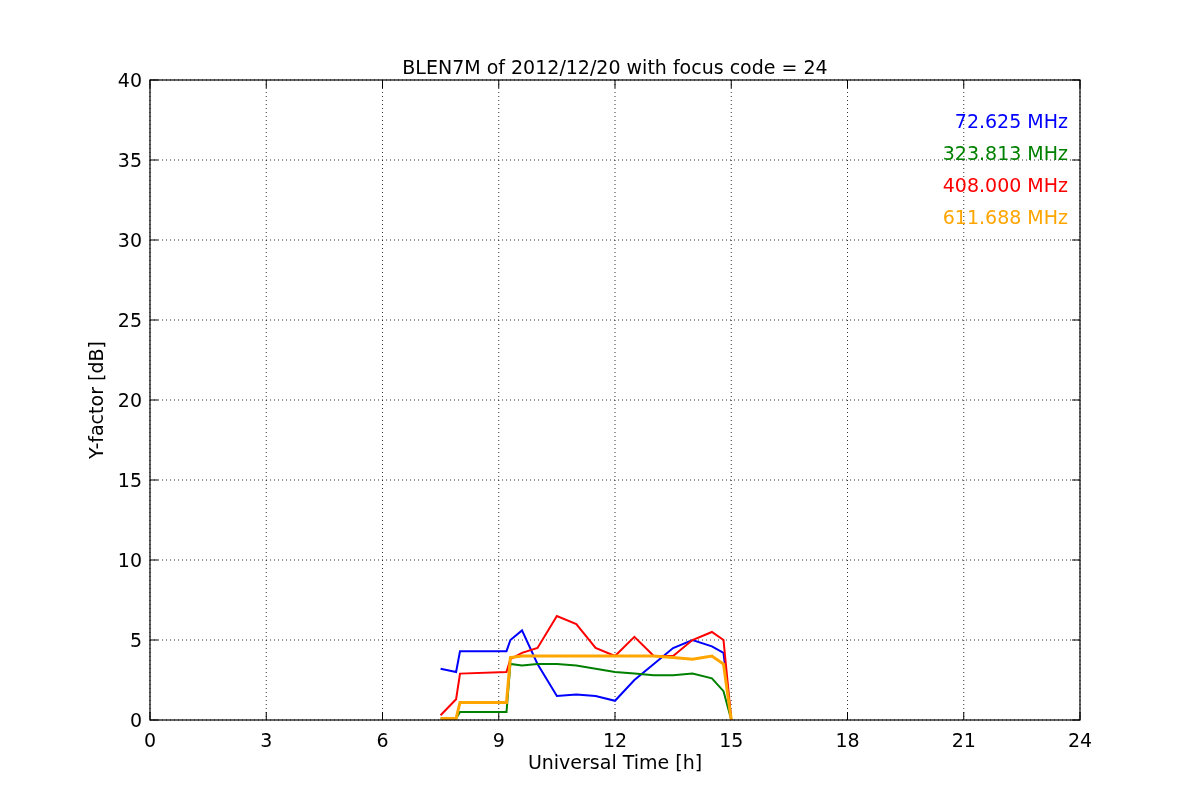 The image size is (1200, 800). What do you see at coordinates (129, 160) in the screenshot?
I see `tick-label: 35` at bounding box center [129, 160].